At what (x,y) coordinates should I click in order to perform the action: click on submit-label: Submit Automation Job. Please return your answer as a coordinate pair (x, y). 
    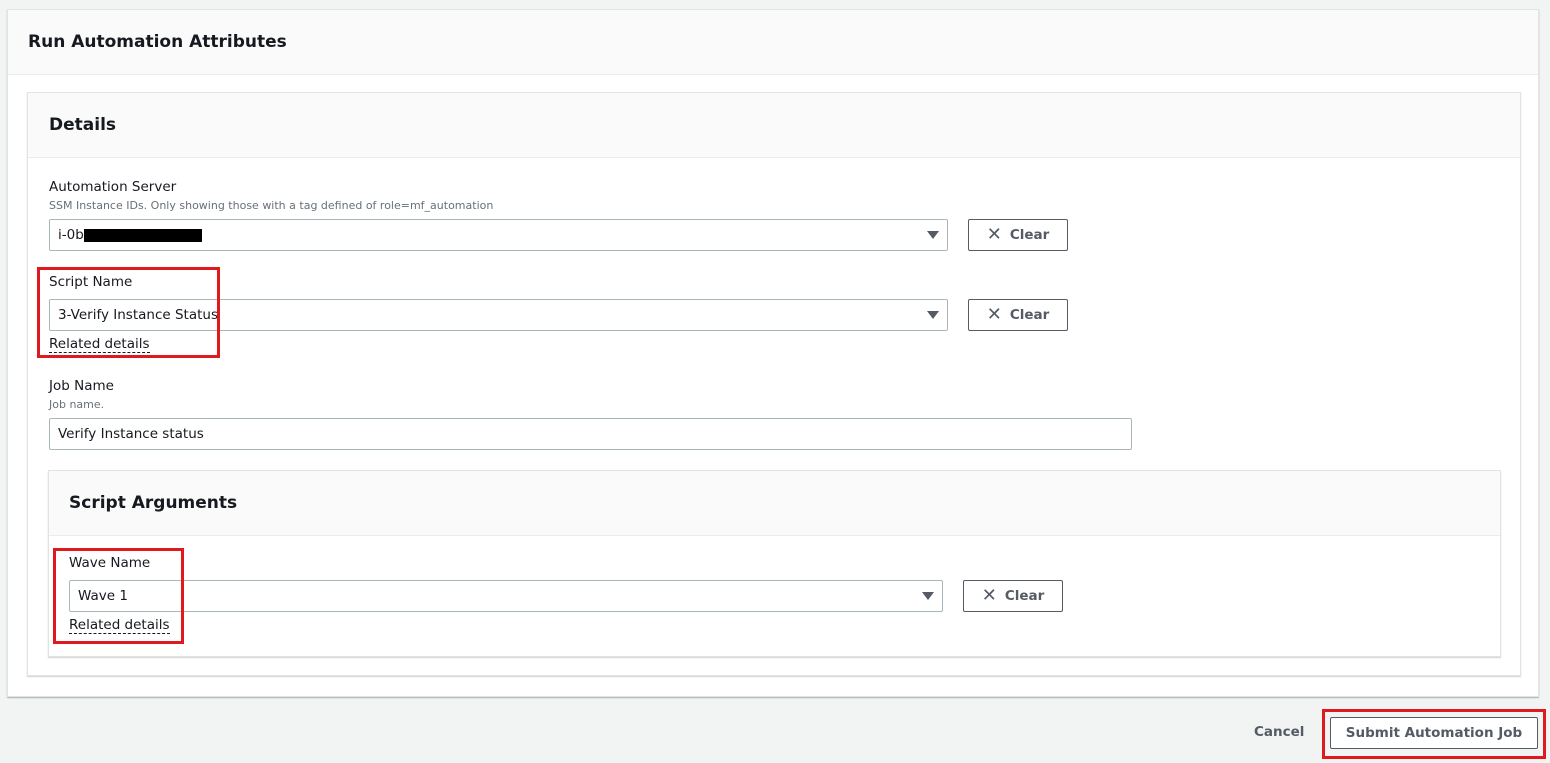
    Looking at the image, I should click on (1434, 733).